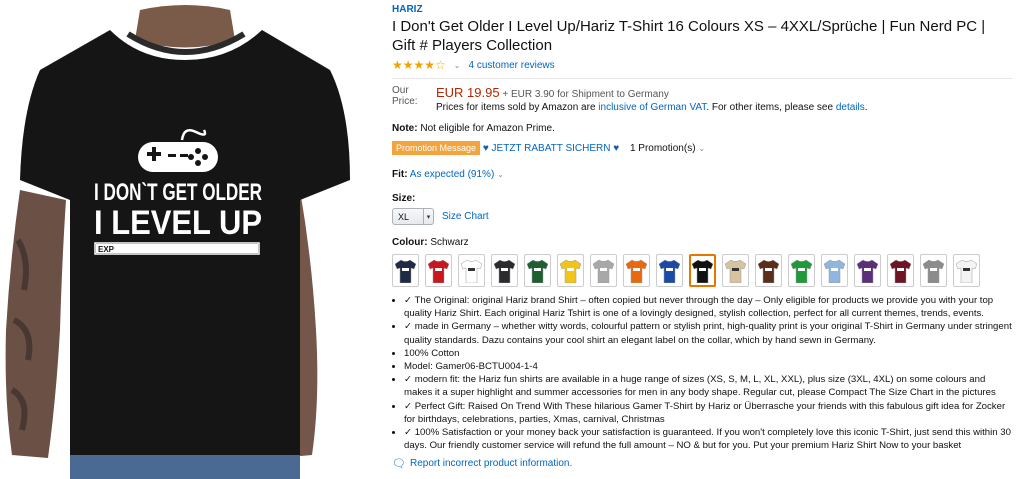 The image size is (1024, 479). Describe the element at coordinates (866, 107) in the screenshot. I see `vat-end-text: .` at that location.